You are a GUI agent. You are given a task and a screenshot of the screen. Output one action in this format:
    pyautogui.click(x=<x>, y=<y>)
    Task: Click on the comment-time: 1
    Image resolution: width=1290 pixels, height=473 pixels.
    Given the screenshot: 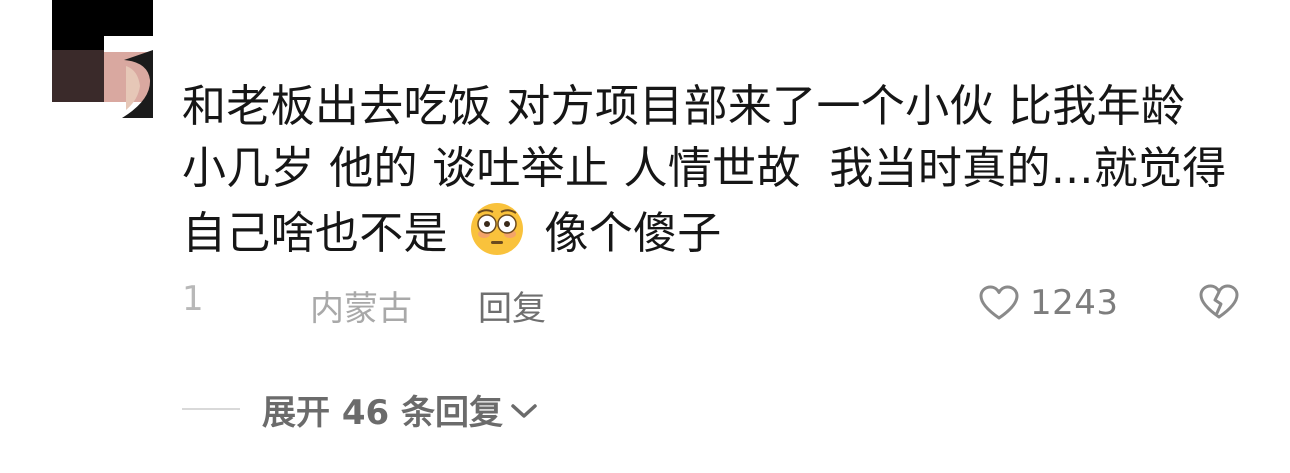 What is the action you would take?
    pyautogui.click(x=193, y=299)
    